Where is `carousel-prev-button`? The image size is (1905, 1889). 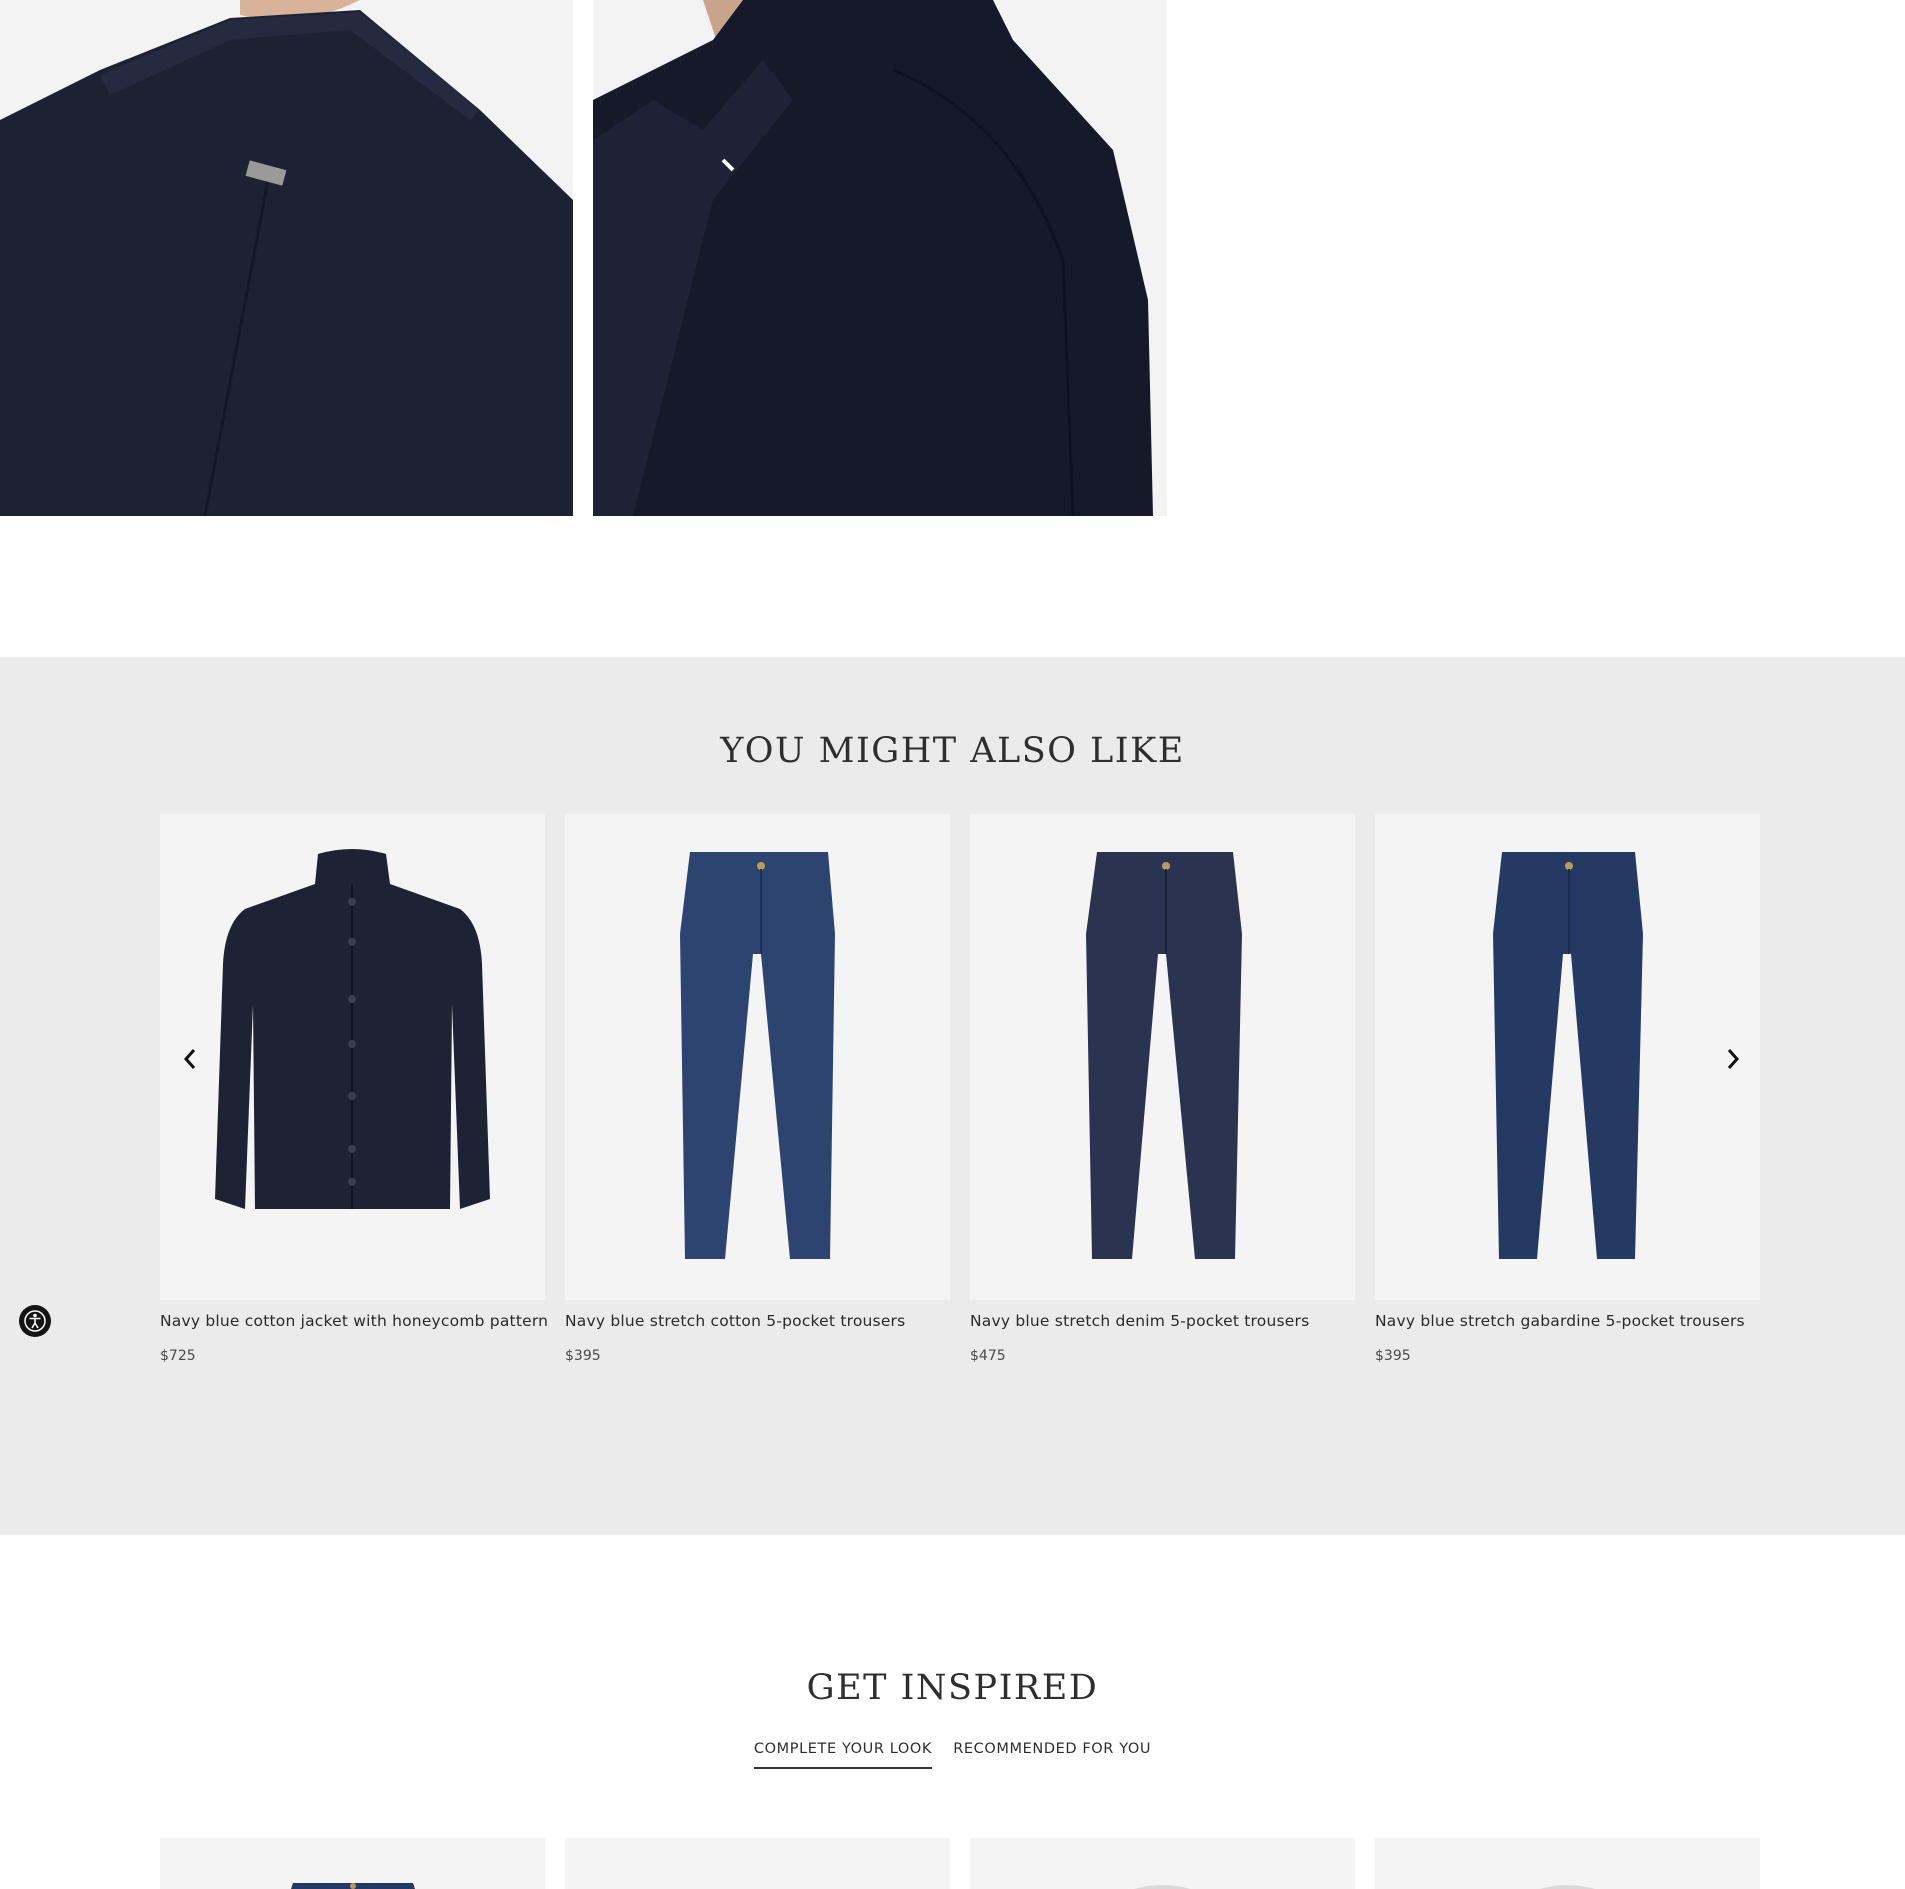 carousel-prev-button is located at coordinates (190, 1059).